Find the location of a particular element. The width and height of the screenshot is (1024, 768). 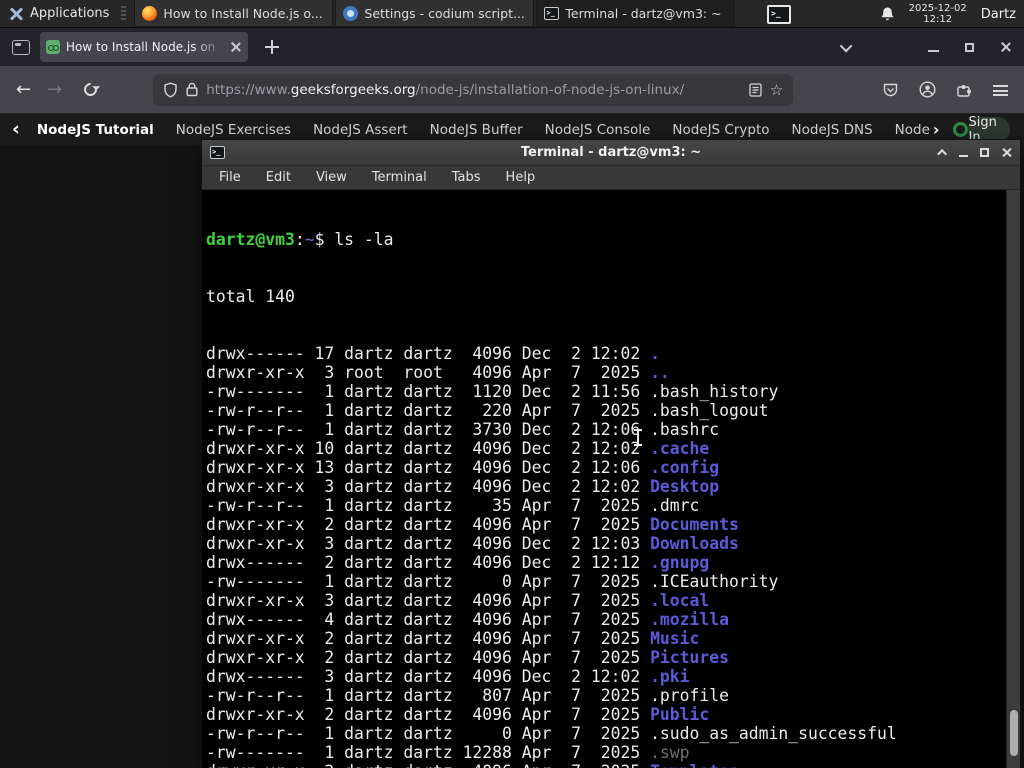

terminal-launcher-button is located at coordinates (779, 14).